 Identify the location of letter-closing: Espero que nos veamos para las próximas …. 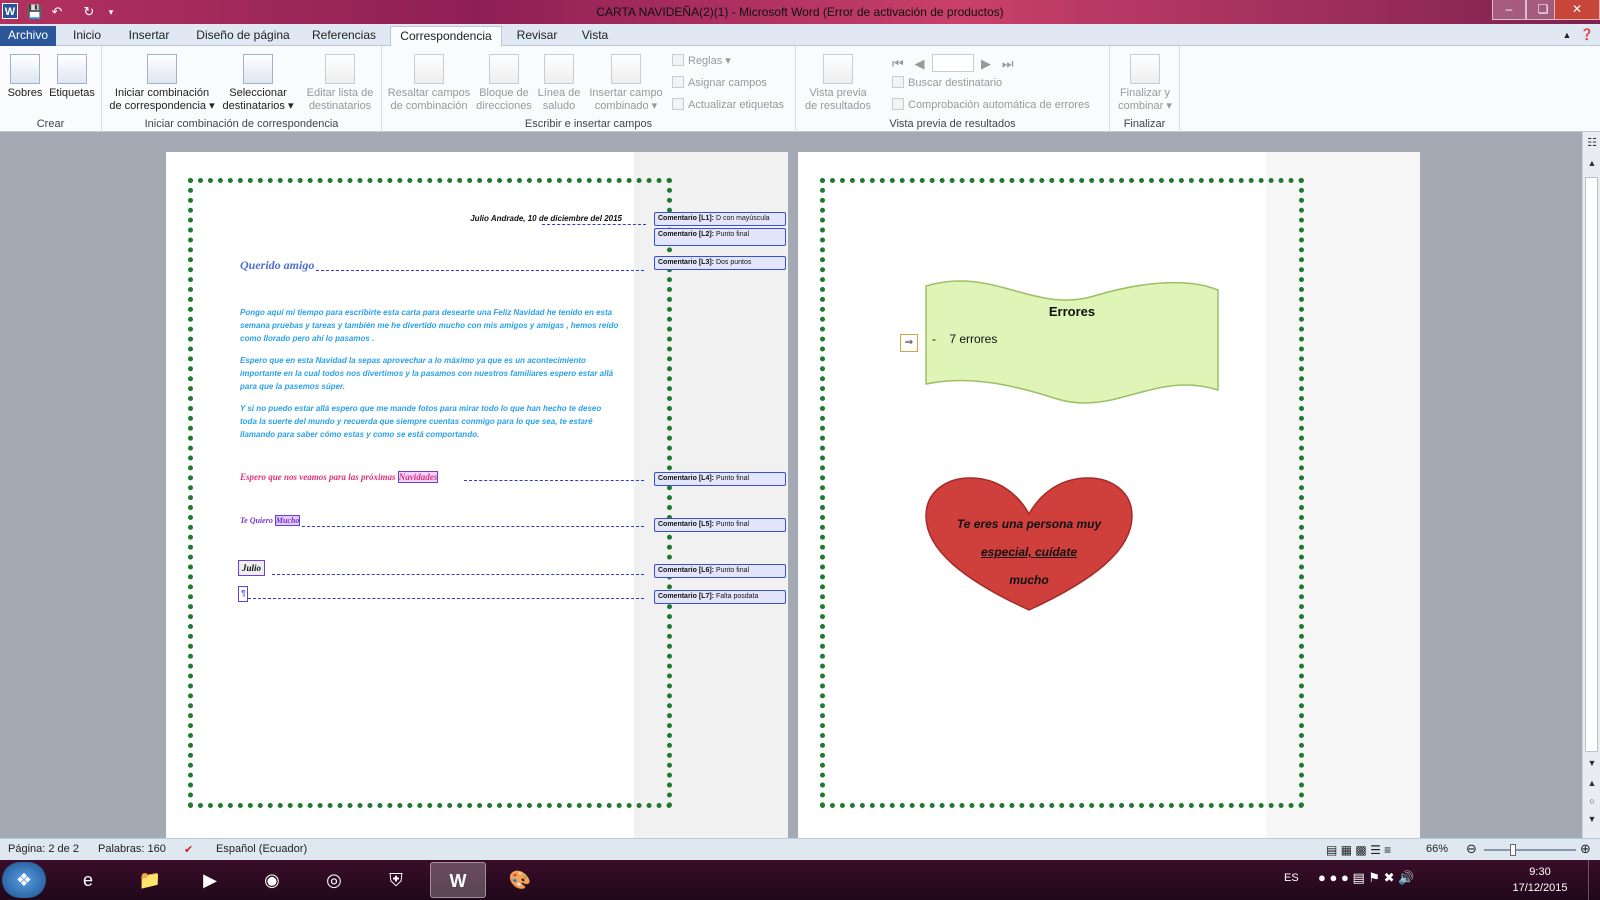
(339, 477).